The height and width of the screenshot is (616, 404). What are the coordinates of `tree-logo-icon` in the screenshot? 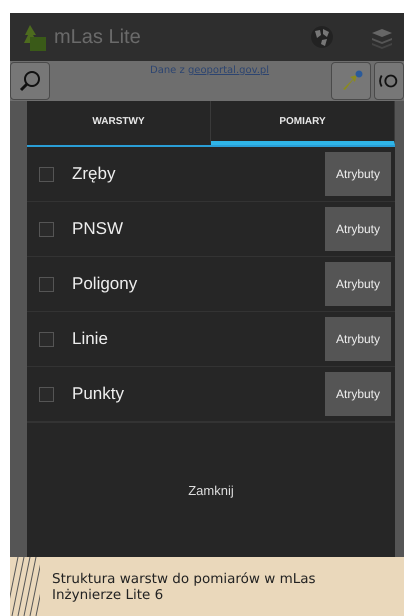 It's located at (34, 37).